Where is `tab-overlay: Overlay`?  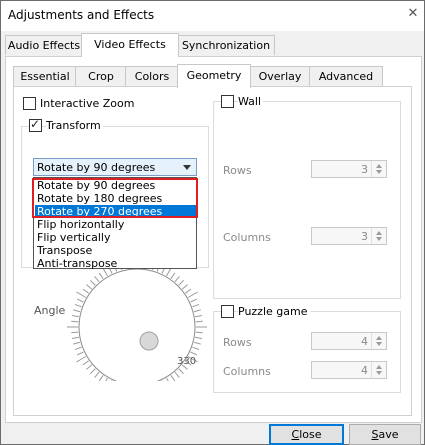
tab-overlay: Overlay is located at coordinates (280, 76).